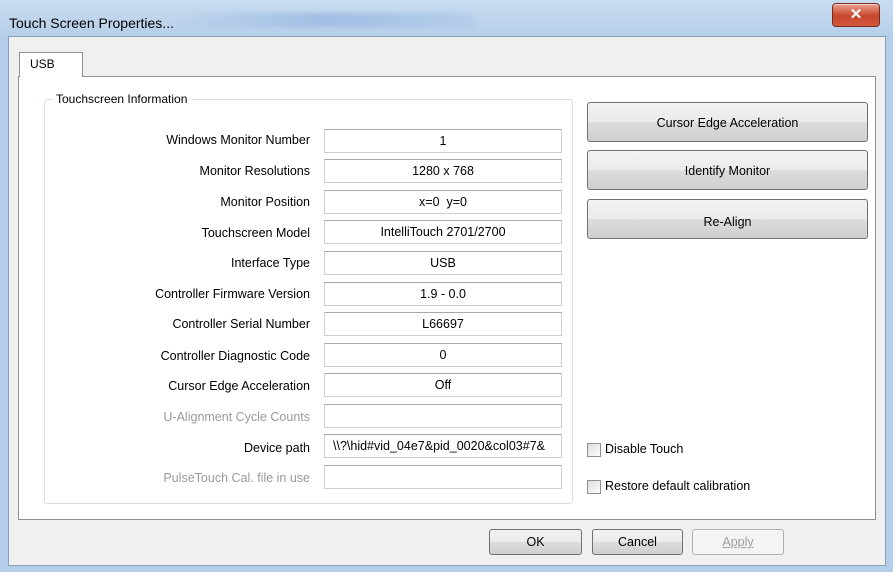  What do you see at coordinates (443, 385) in the screenshot?
I see `cursor-edge-field: Off` at bounding box center [443, 385].